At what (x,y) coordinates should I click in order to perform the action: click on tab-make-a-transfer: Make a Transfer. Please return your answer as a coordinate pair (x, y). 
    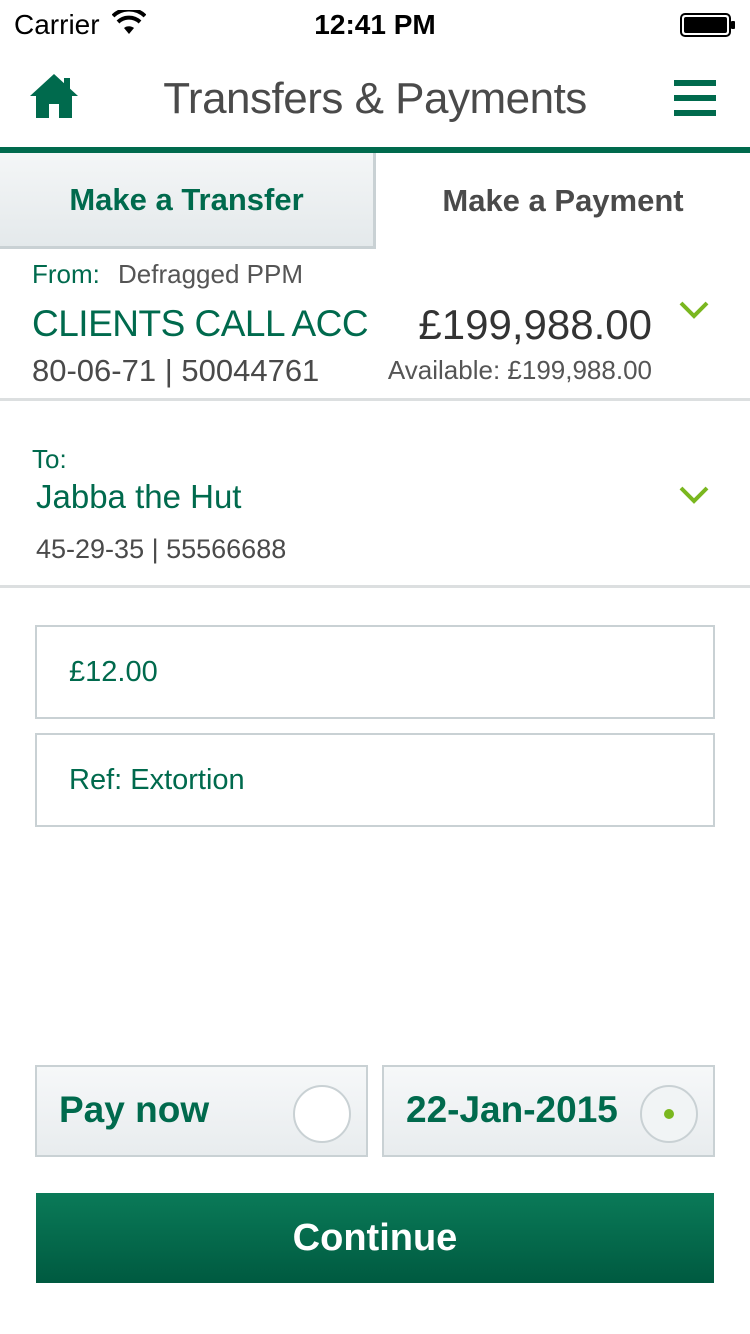
    Looking at the image, I should click on (188, 201).